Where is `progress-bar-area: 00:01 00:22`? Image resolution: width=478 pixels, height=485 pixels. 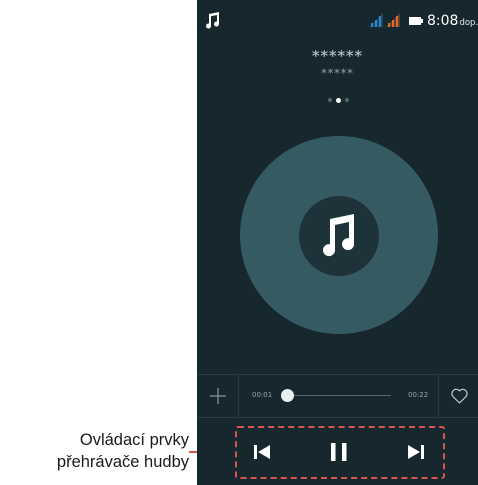 progress-bar-area: 00:01 00:22 is located at coordinates (337, 396).